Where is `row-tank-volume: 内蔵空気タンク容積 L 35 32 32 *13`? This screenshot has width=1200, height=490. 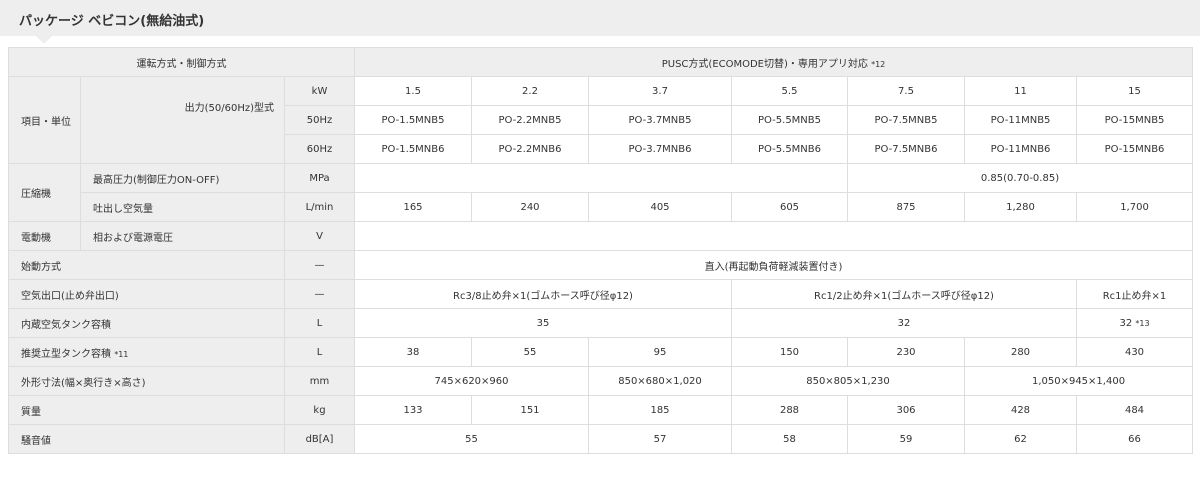 row-tank-volume: 内蔵空気タンク容積 L 35 32 32 *13 is located at coordinates (601, 323).